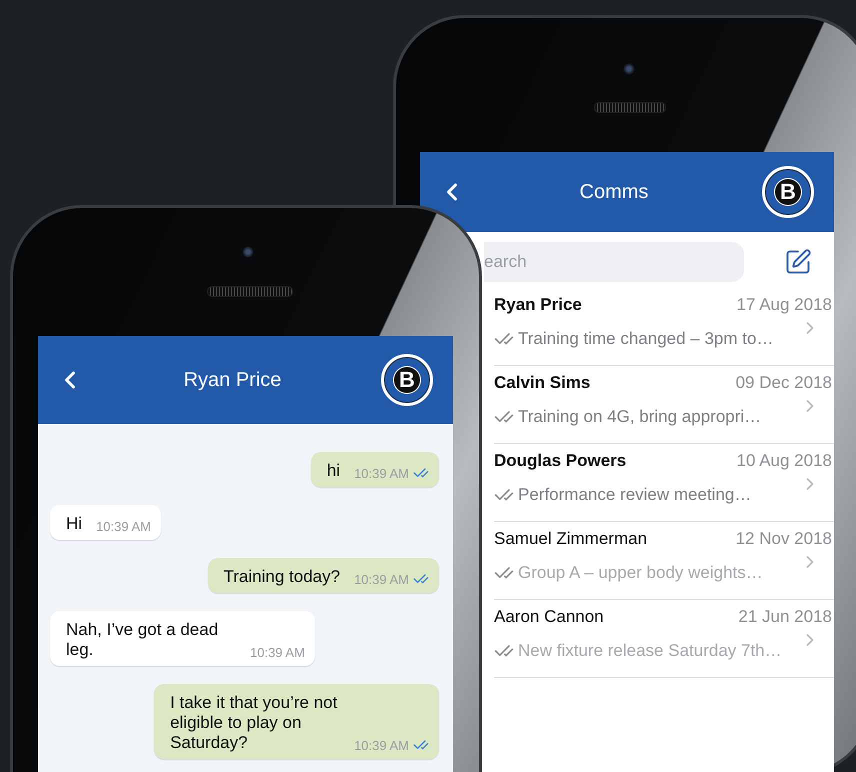  I want to click on search-field: earch, so click(614, 262).